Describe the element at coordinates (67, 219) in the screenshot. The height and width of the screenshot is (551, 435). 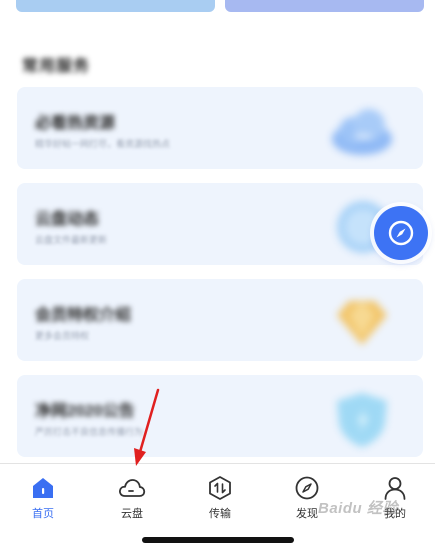
I see `service-title: 云盘动态` at that location.